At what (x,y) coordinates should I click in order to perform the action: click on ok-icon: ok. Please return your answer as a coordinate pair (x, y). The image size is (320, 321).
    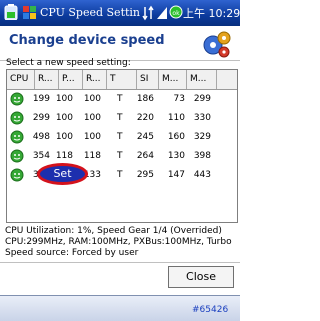
    Looking at the image, I should click on (176, 12).